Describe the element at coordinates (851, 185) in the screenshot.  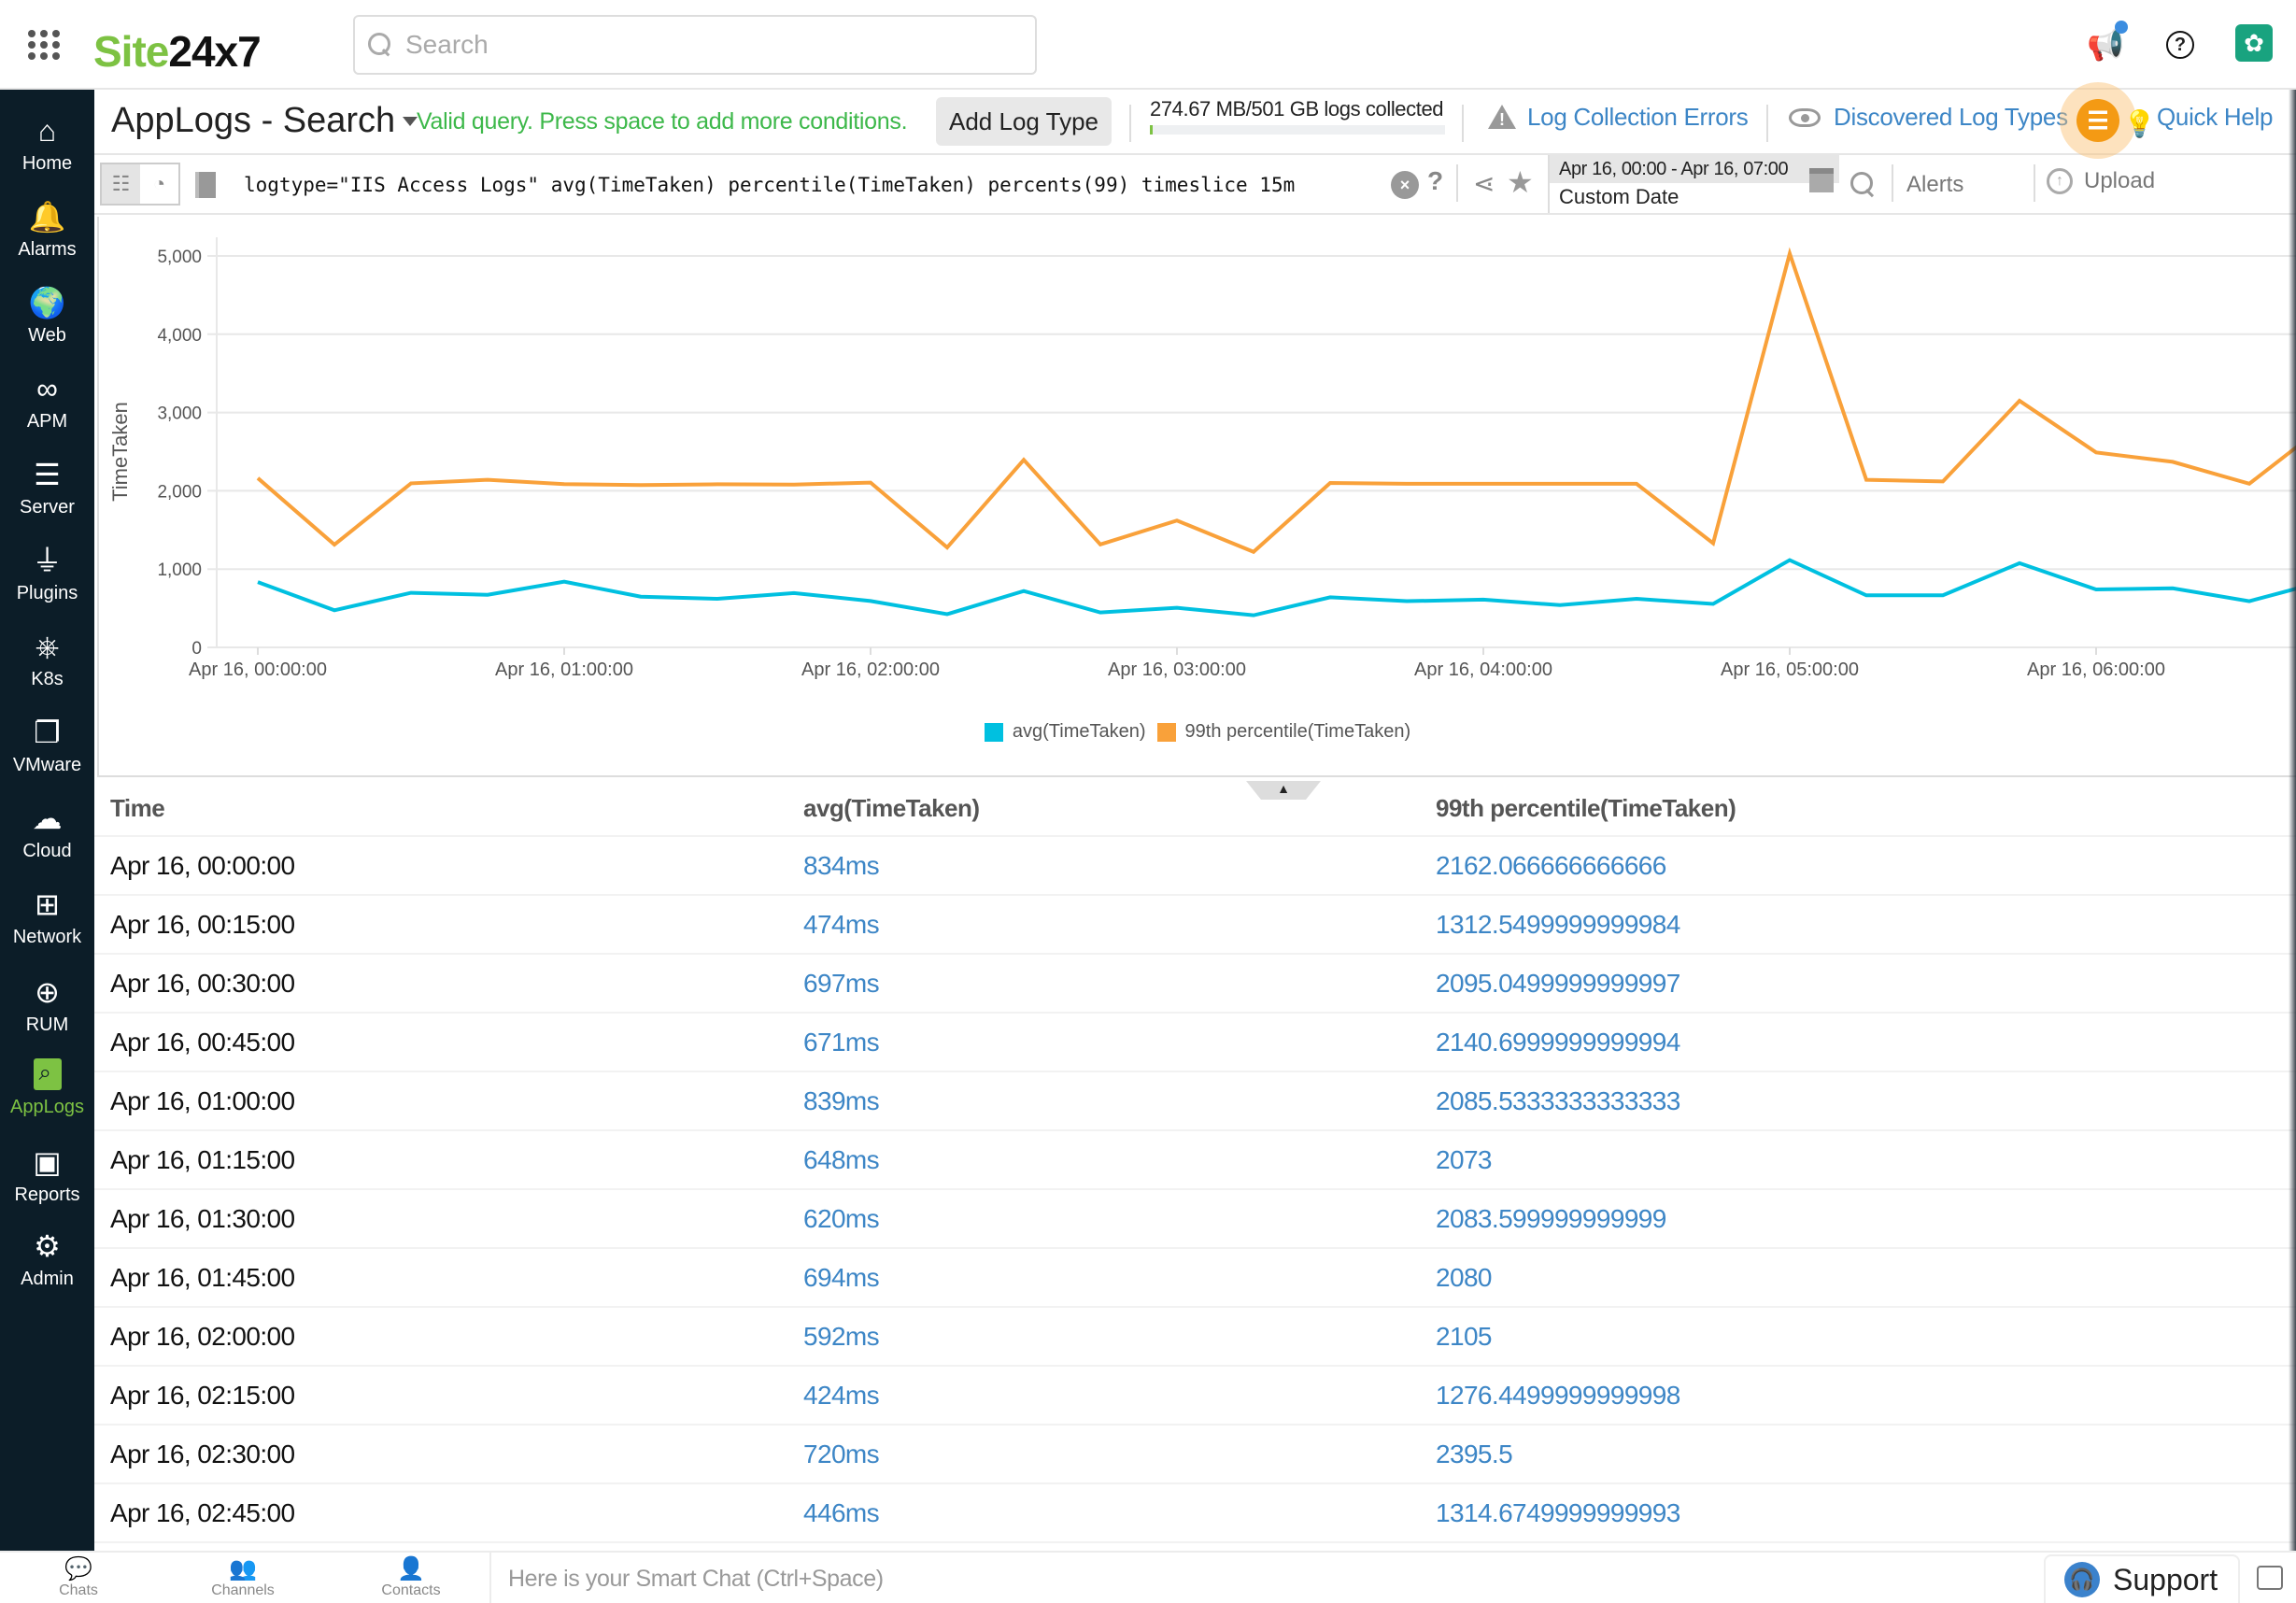
I see `query-input` at that location.